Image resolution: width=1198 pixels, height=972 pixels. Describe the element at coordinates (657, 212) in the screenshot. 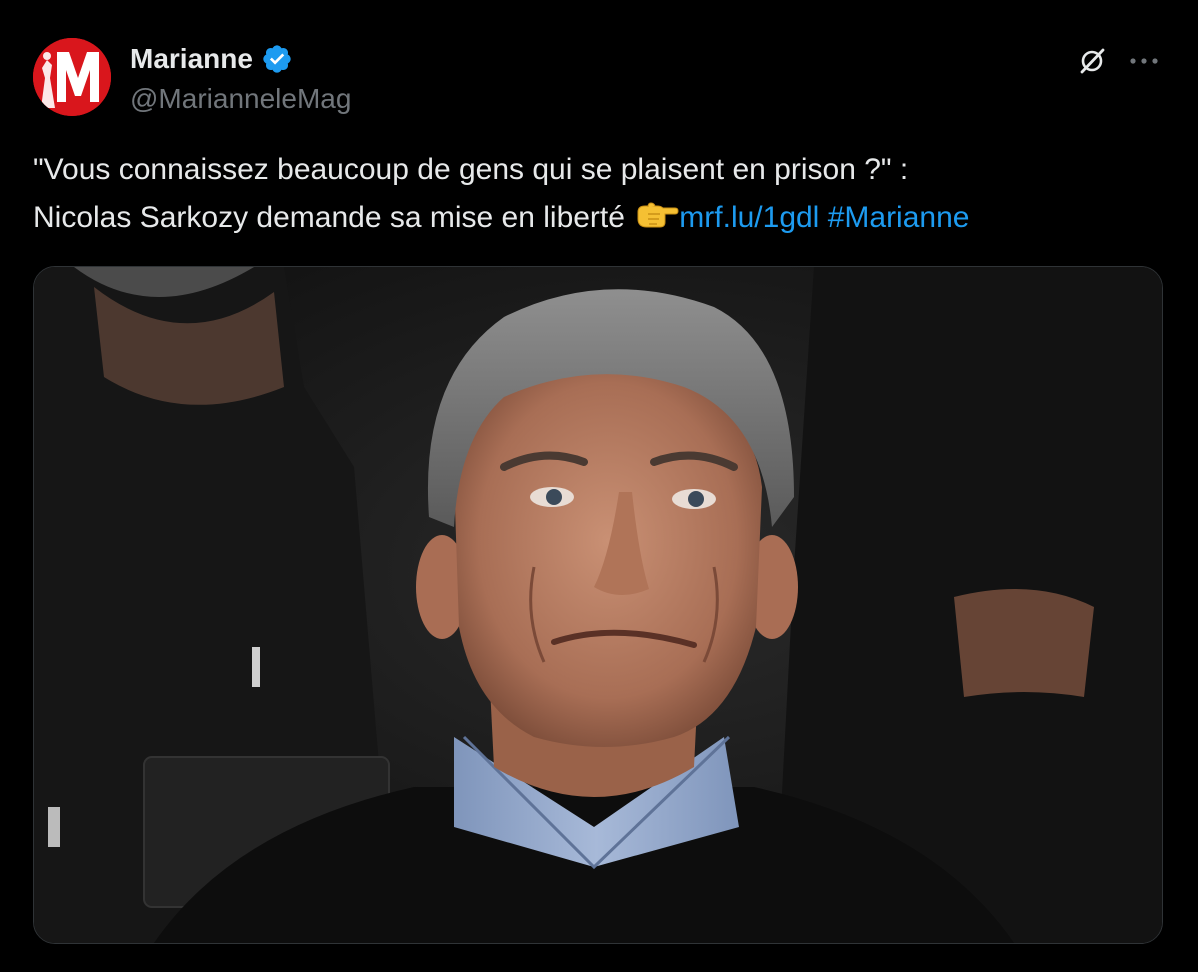

I see `pointing-right-emoji-icon` at that location.